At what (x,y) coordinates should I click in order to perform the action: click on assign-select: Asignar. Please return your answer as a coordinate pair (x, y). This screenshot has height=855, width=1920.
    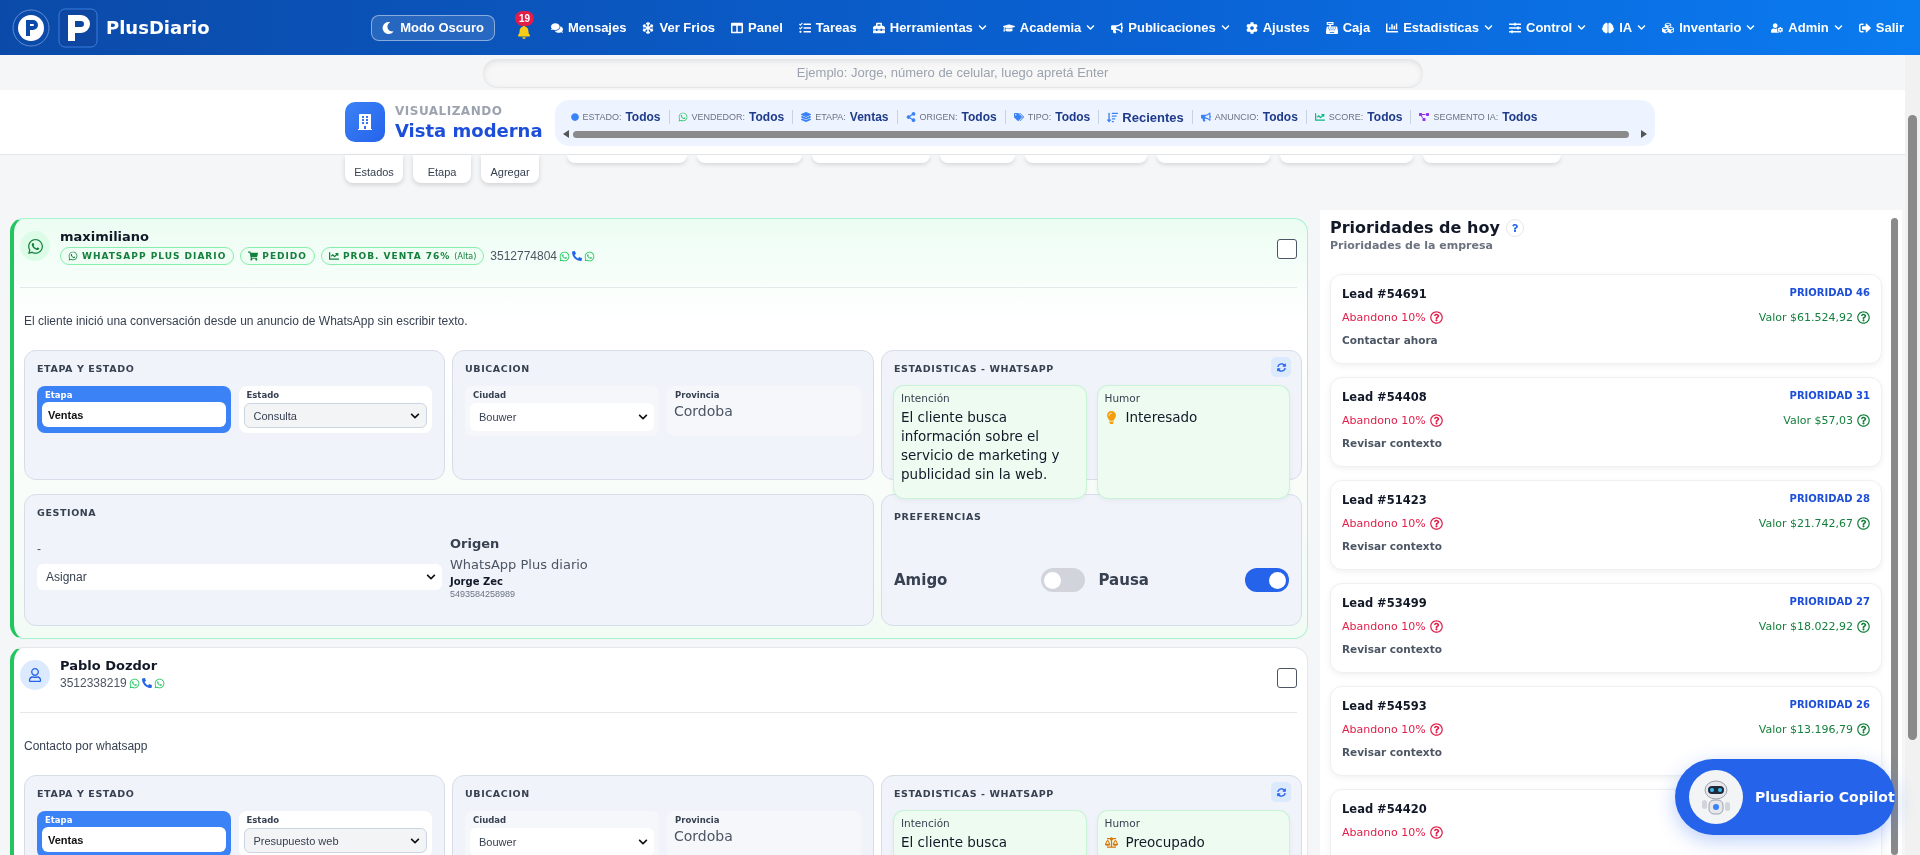
    Looking at the image, I should click on (239, 577).